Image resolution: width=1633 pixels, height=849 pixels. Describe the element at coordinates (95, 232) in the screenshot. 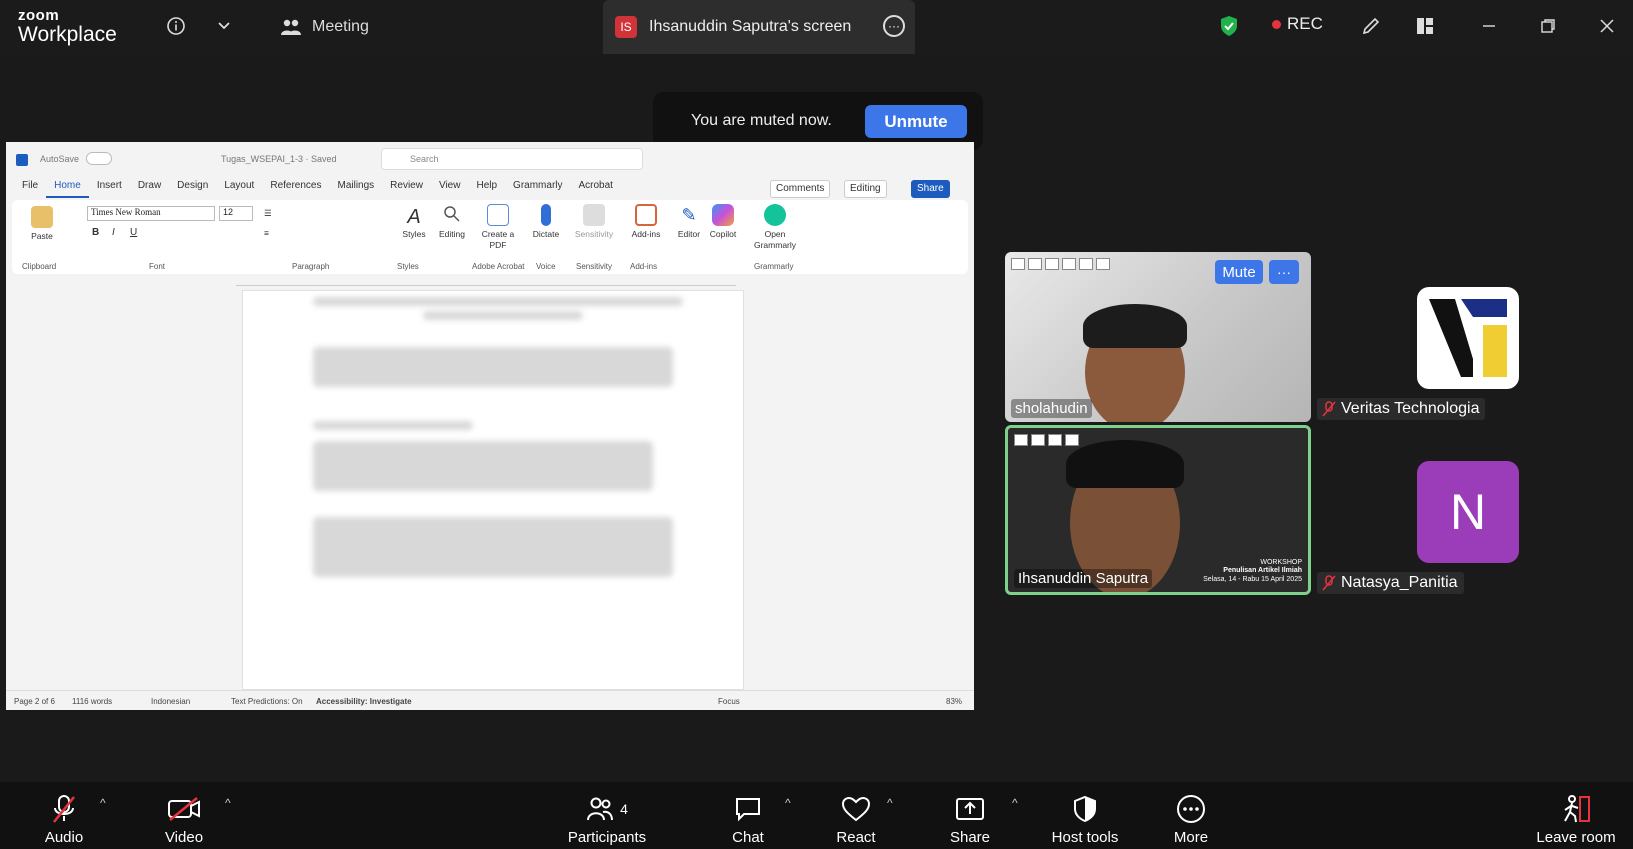

I see `bold-button: B` at that location.